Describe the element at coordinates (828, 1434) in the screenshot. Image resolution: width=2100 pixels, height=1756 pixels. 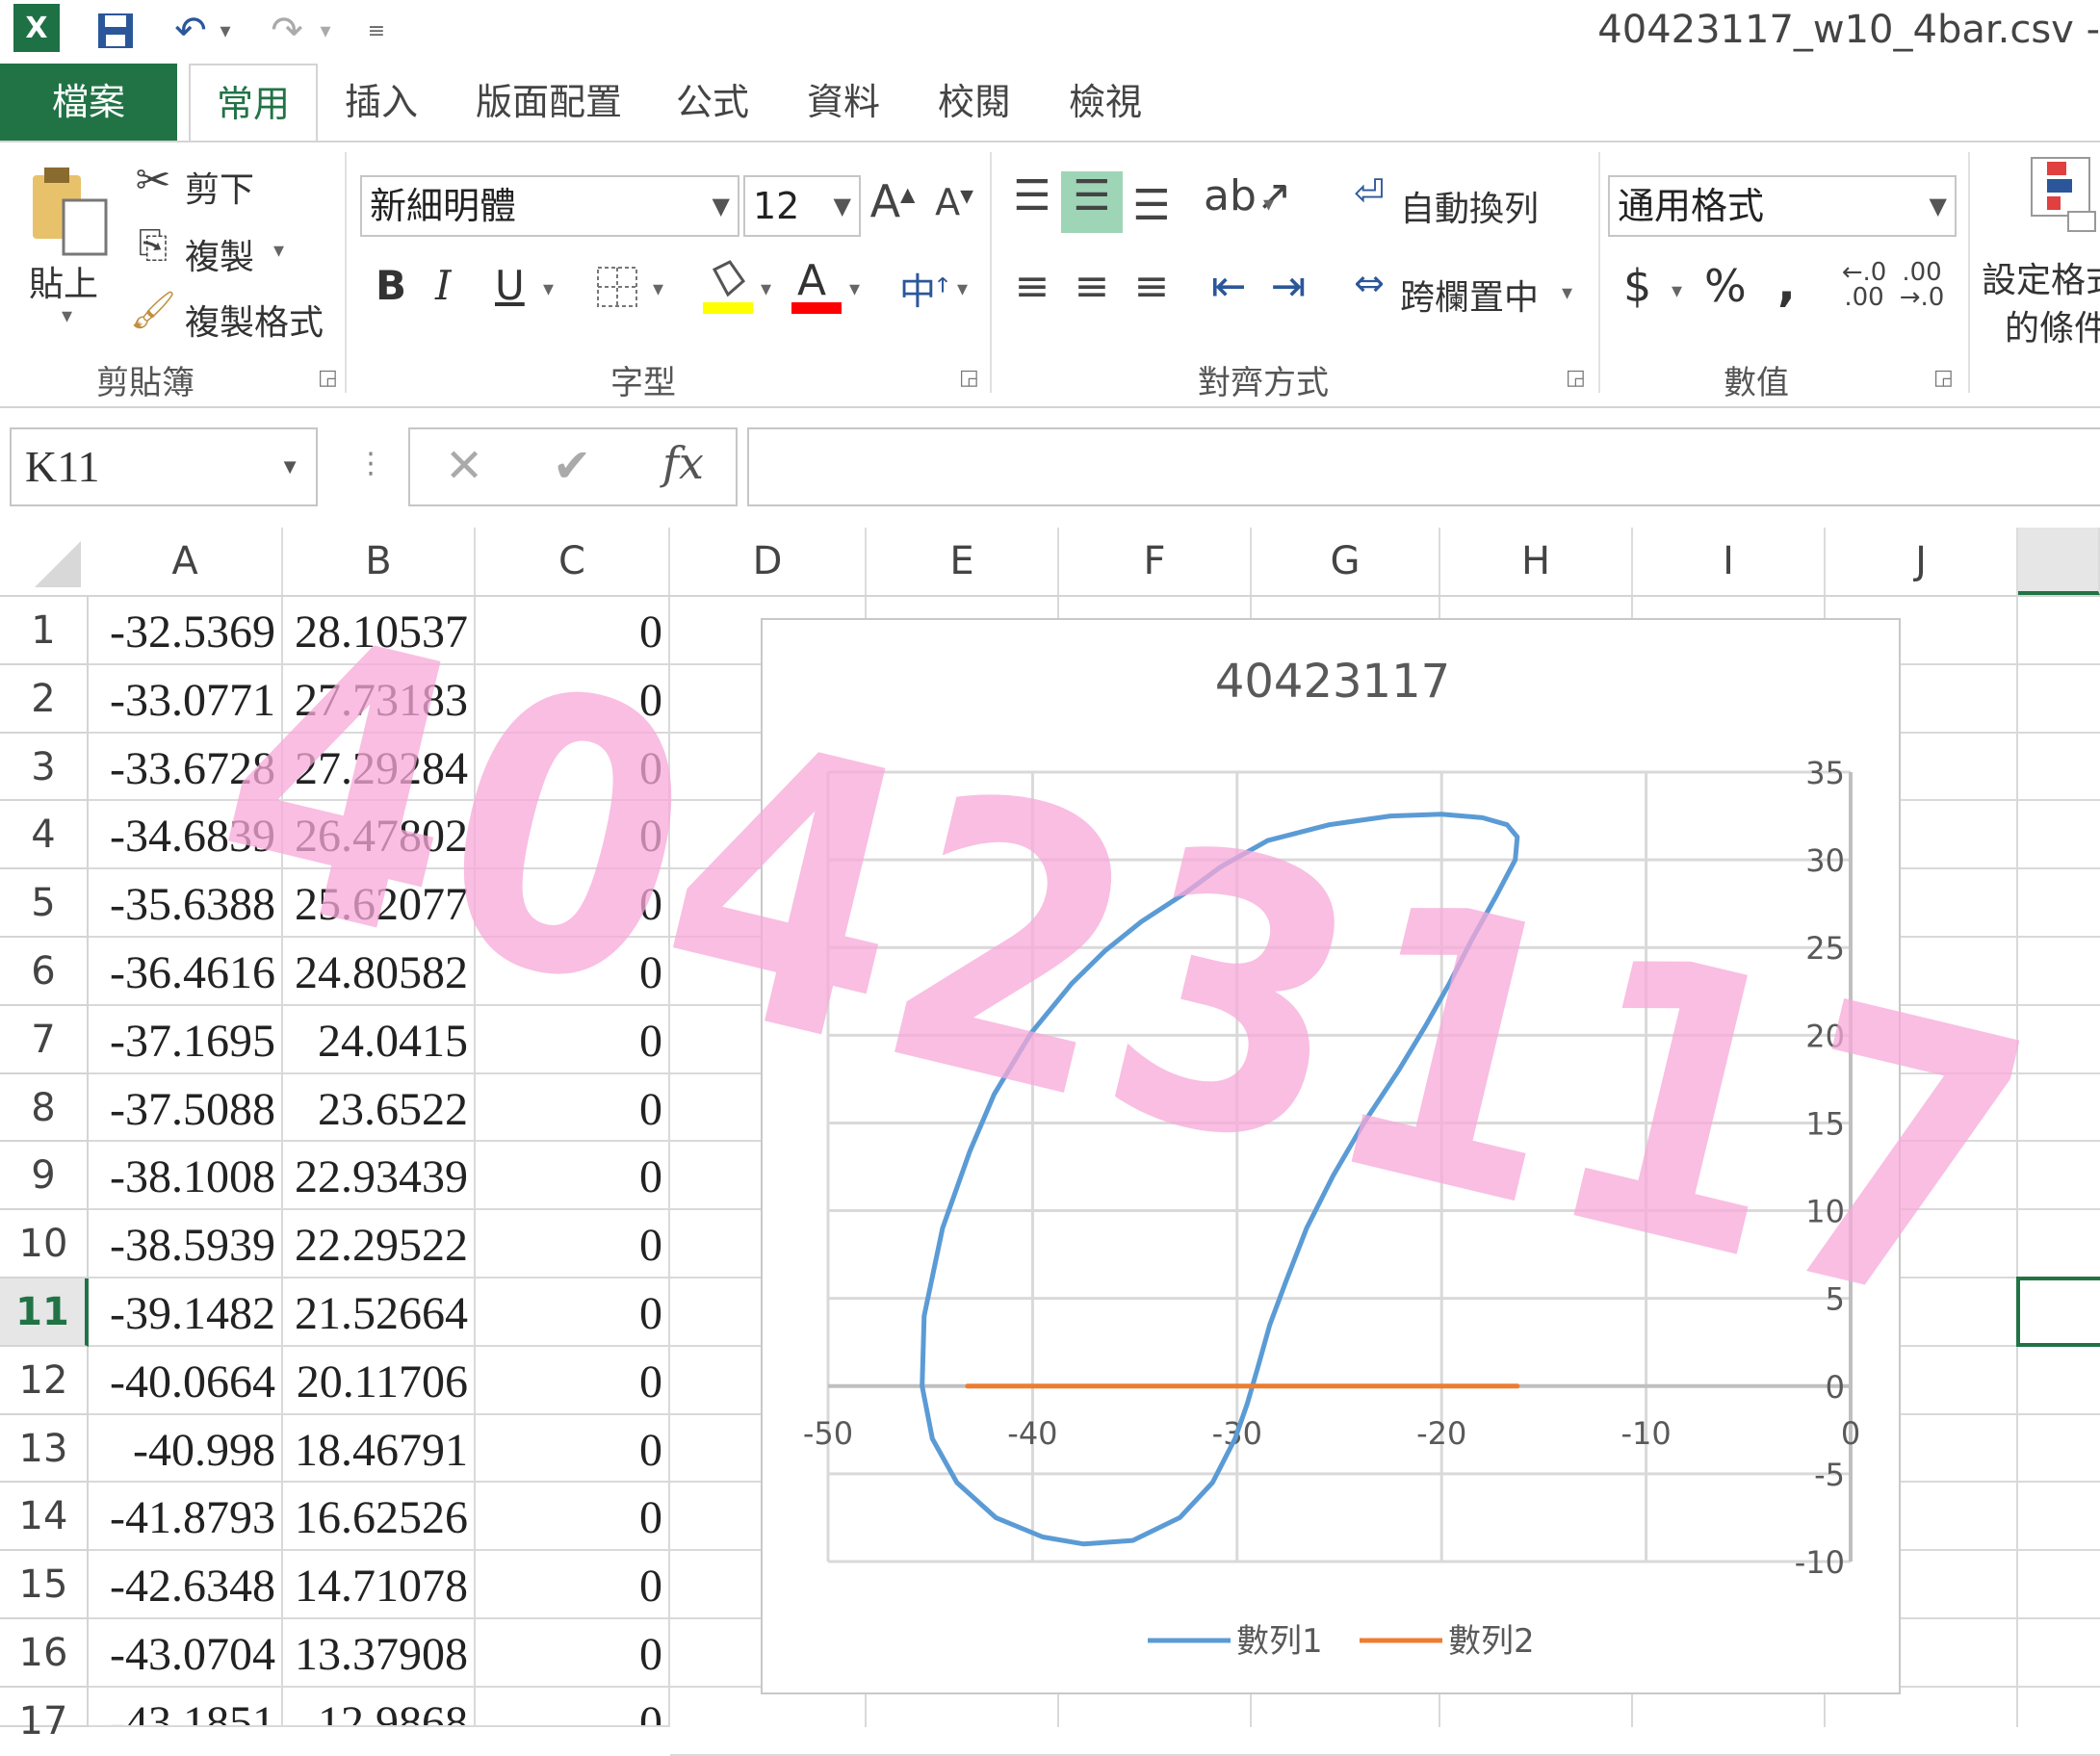
I see `x-tick-label: -50` at that location.